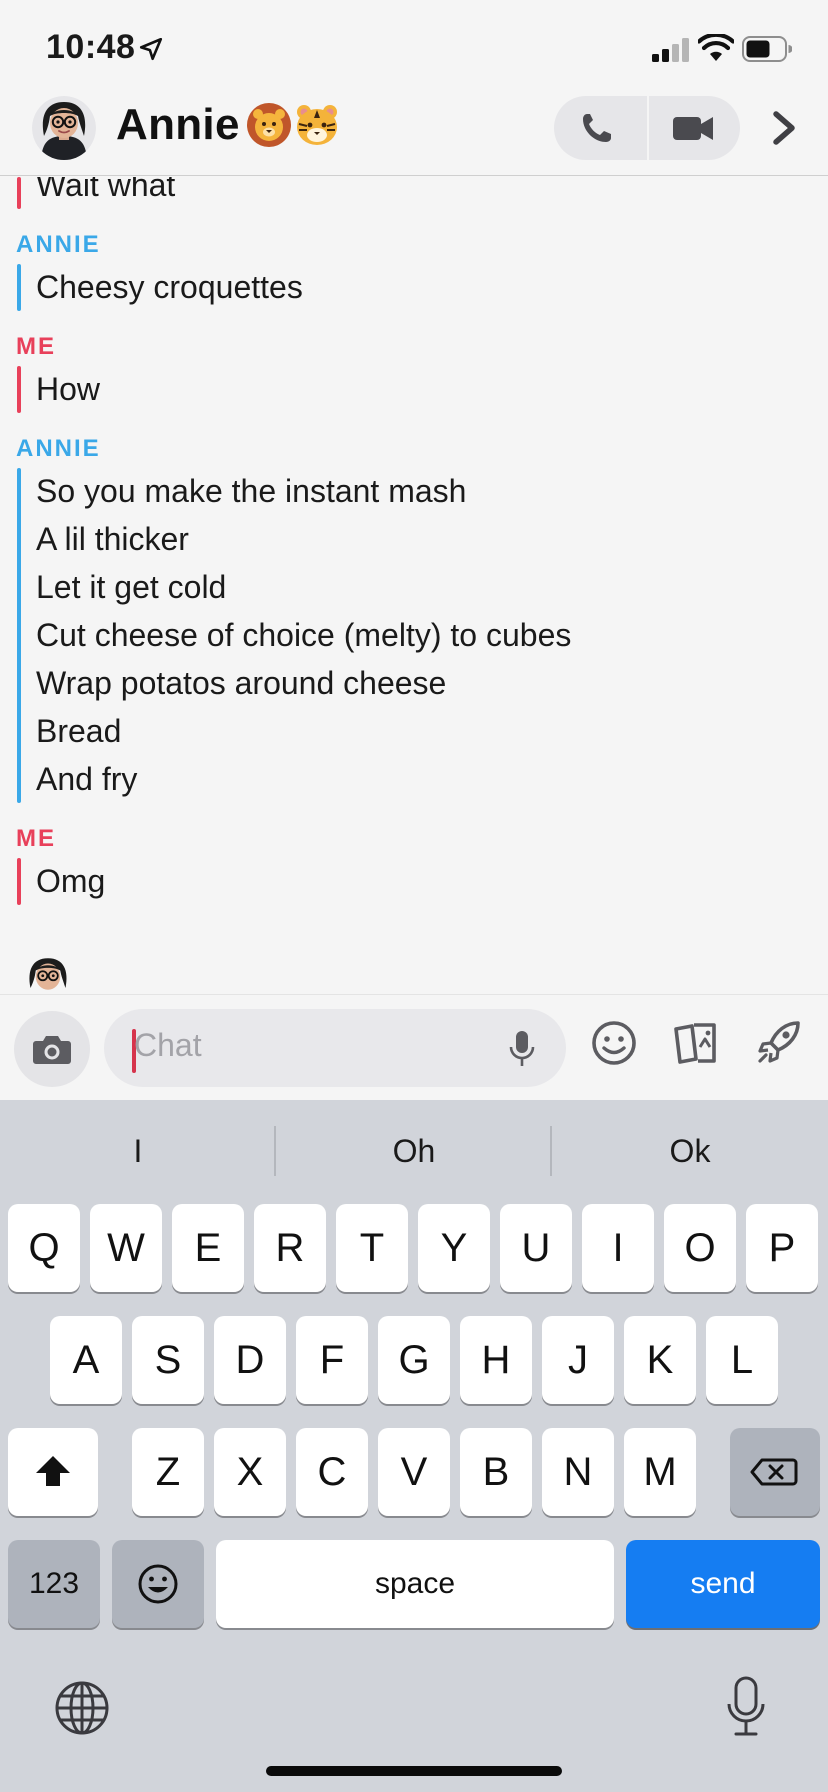 The image size is (828, 1792). What do you see at coordinates (746, 1707) in the screenshot?
I see `dictation-microphone-icon` at bounding box center [746, 1707].